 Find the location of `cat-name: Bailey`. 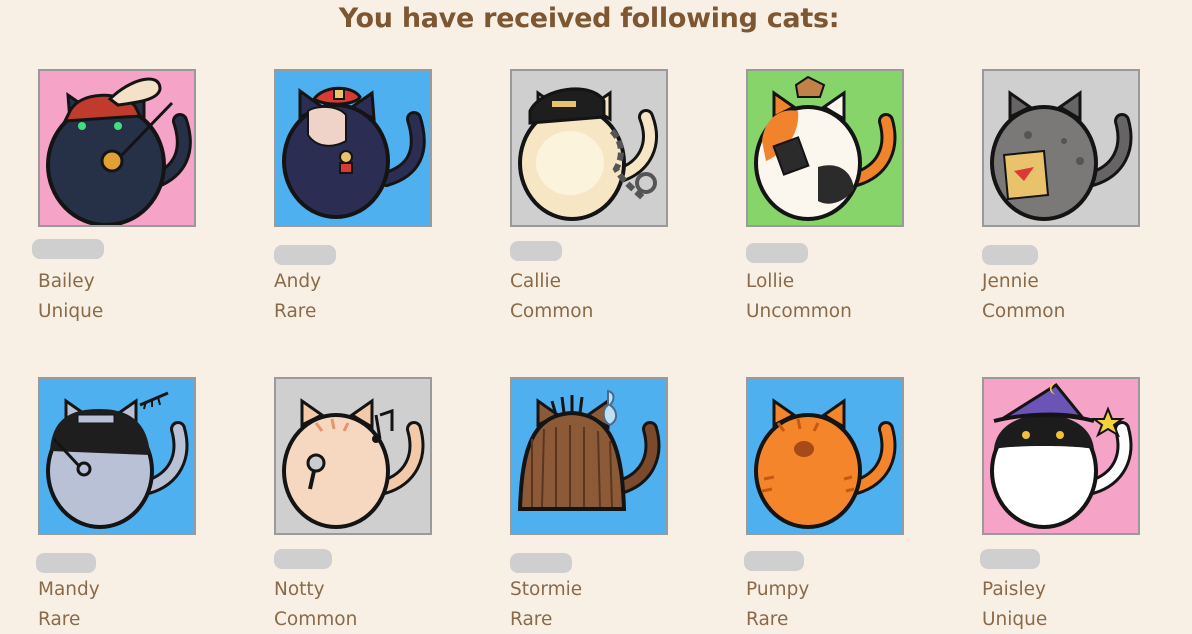

cat-name: Bailey is located at coordinates (66, 281).